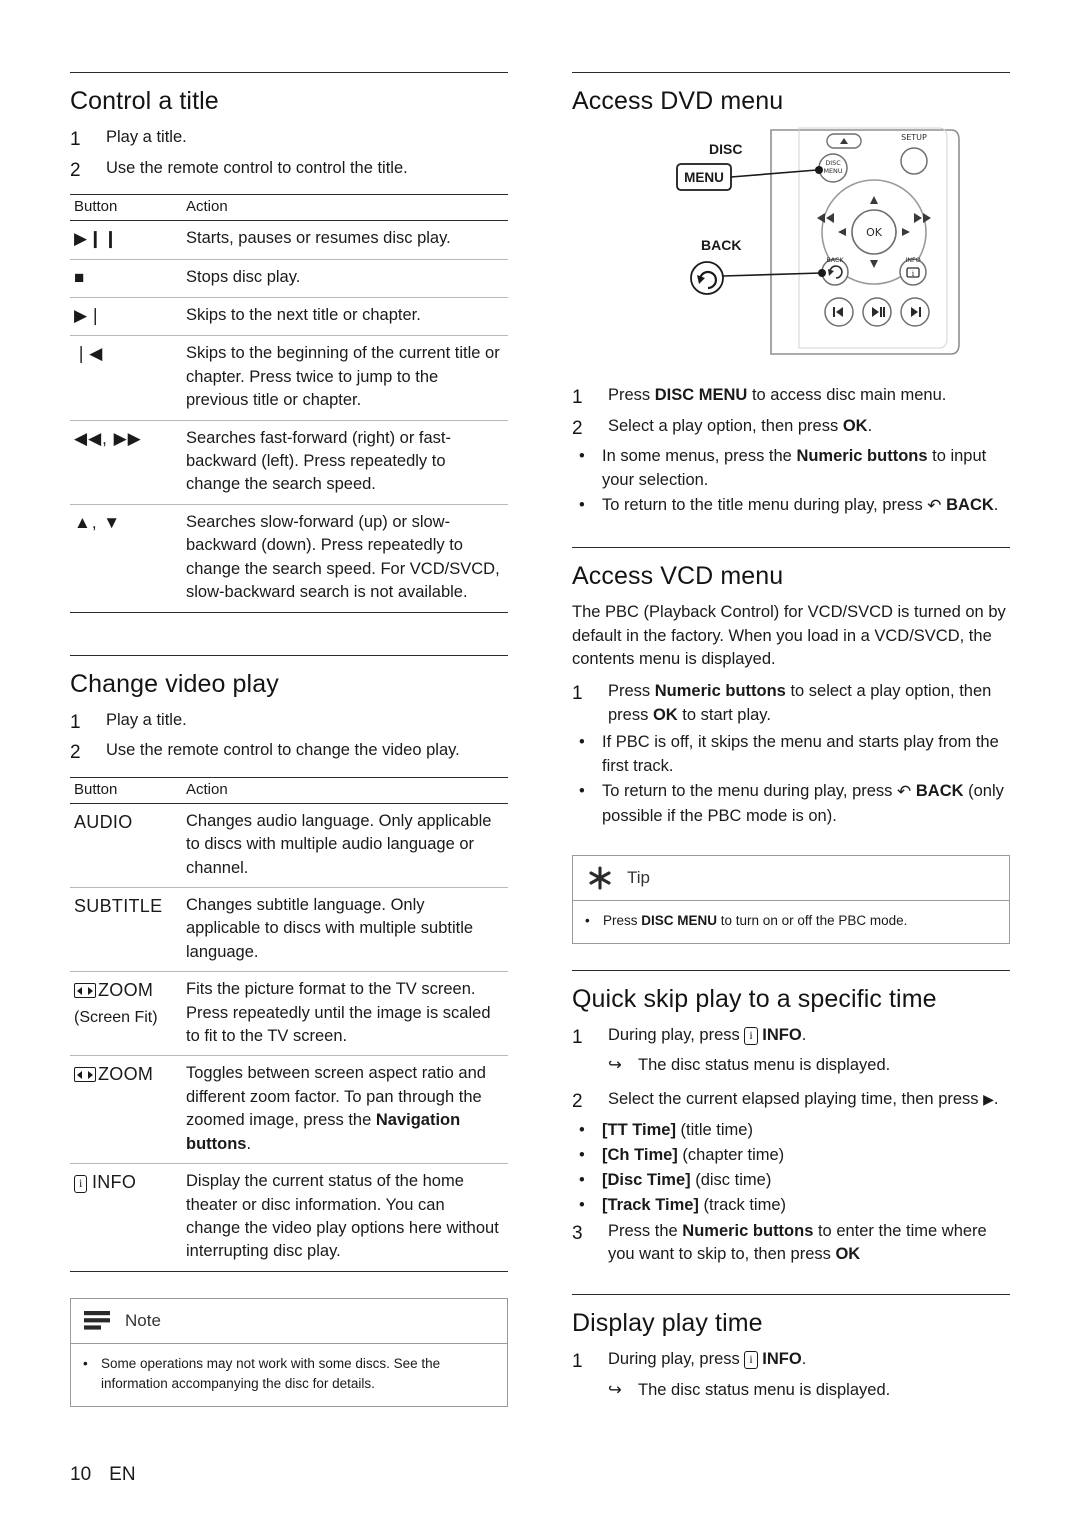 Image resolution: width=1080 pixels, height=1528 pixels. Describe the element at coordinates (81, 1184) in the screenshot. I see `info-icon: i` at that location.